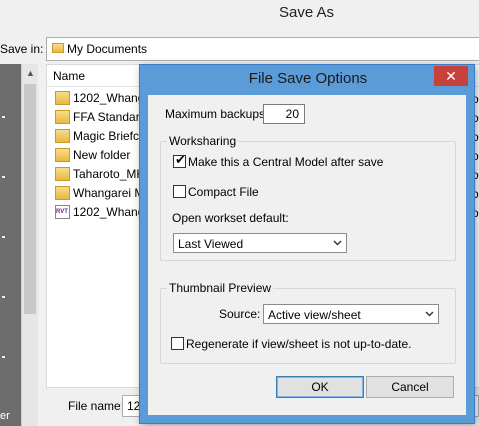  What do you see at coordinates (240, 314) in the screenshot?
I see `source-label: Source:` at bounding box center [240, 314].